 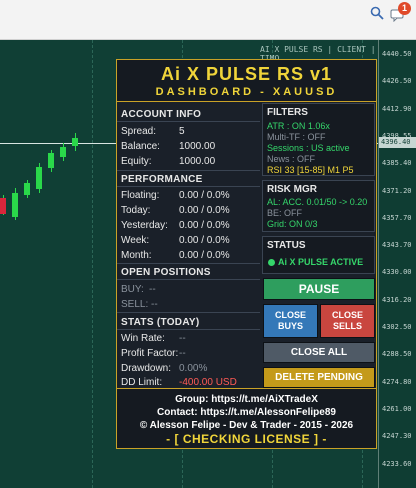 What do you see at coordinates (298, 126) in the screenshot?
I see `filter-atr: ATR : ON 1.06x` at bounding box center [298, 126].